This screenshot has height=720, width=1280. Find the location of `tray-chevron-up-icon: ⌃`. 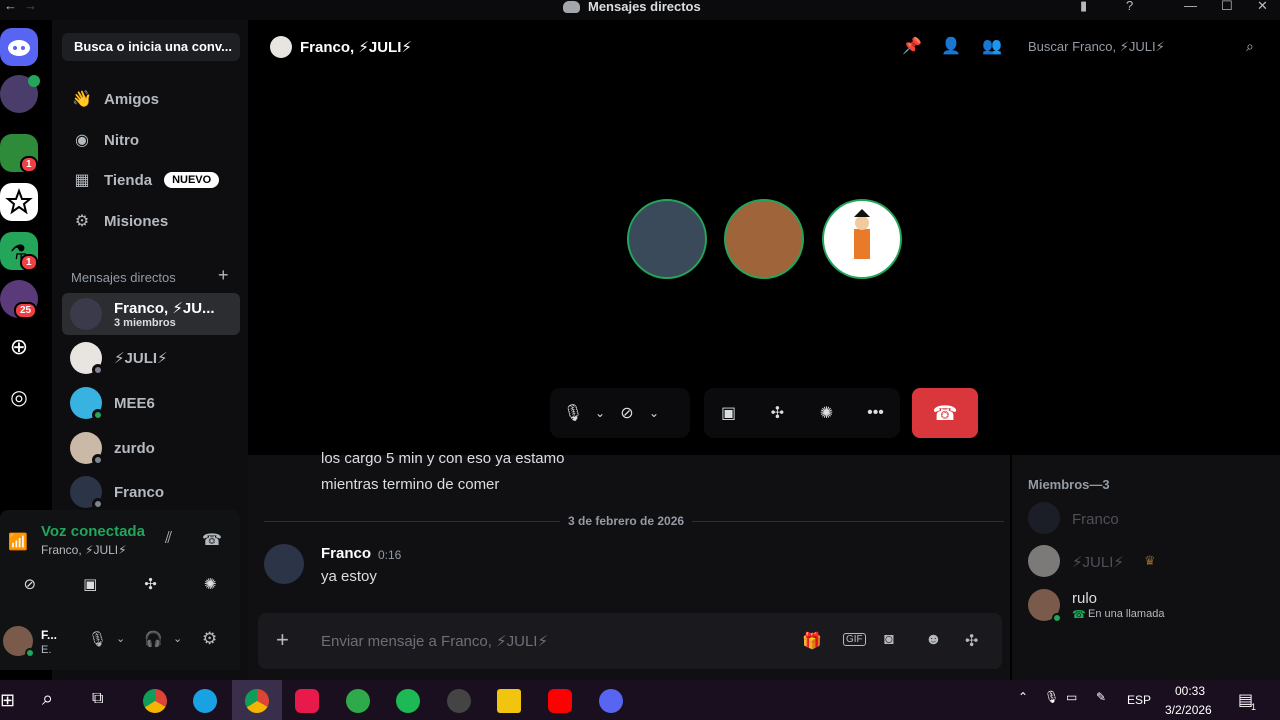

tray-chevron-up-icon: ⌃ is located at coordinates (1023, 697).